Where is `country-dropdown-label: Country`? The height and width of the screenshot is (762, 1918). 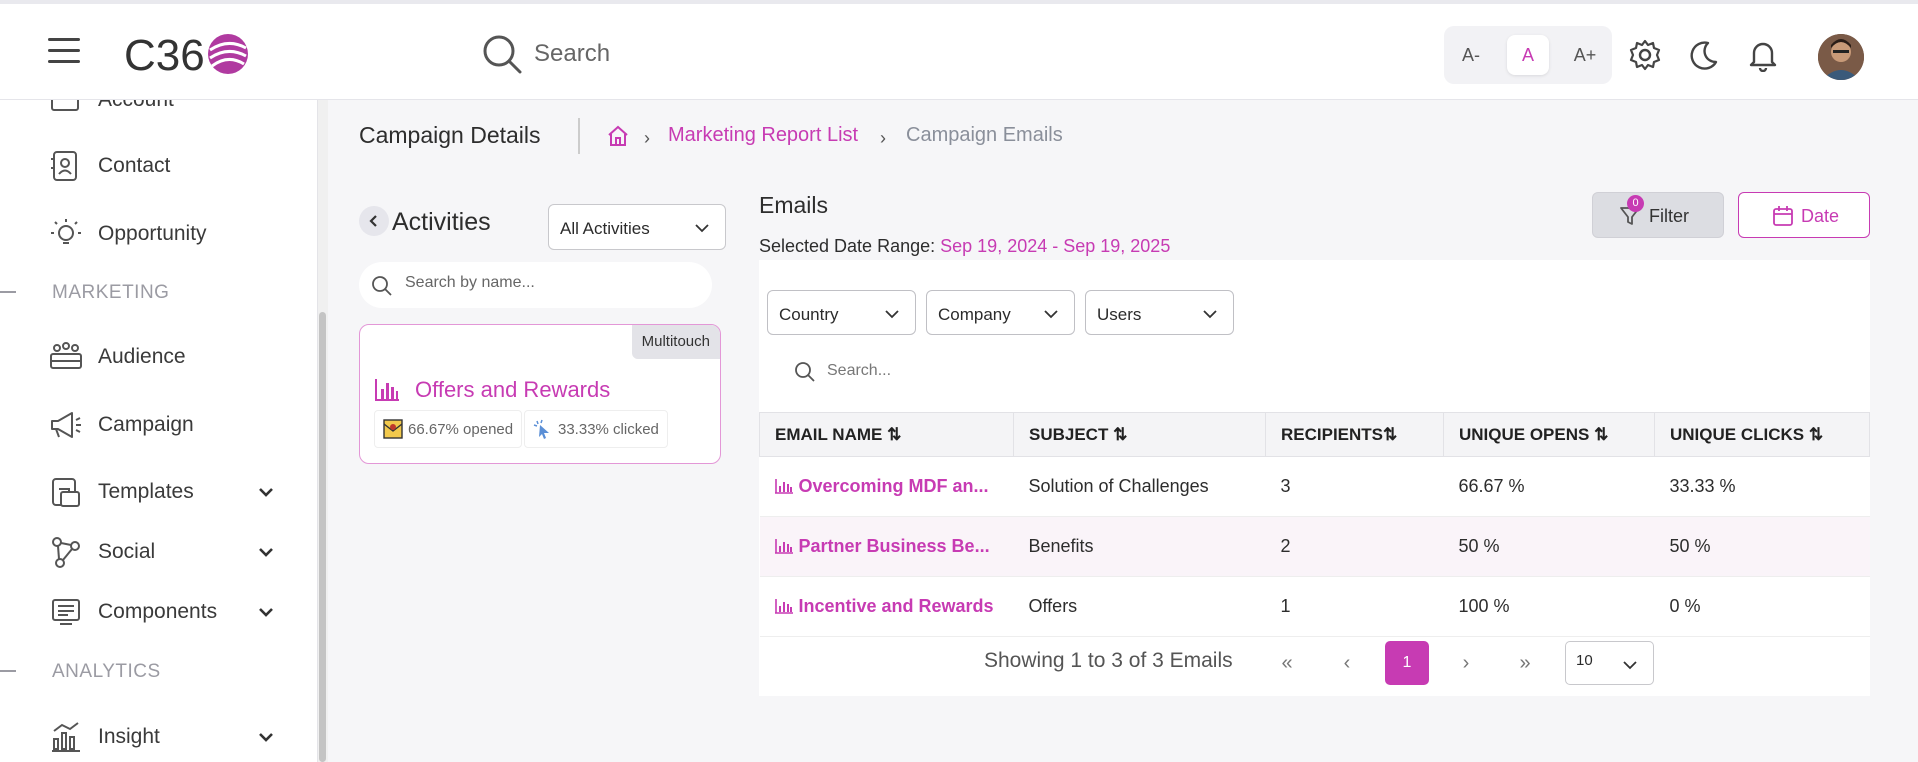
country-dropdown-label: Country is located at coordinates (809, 314).